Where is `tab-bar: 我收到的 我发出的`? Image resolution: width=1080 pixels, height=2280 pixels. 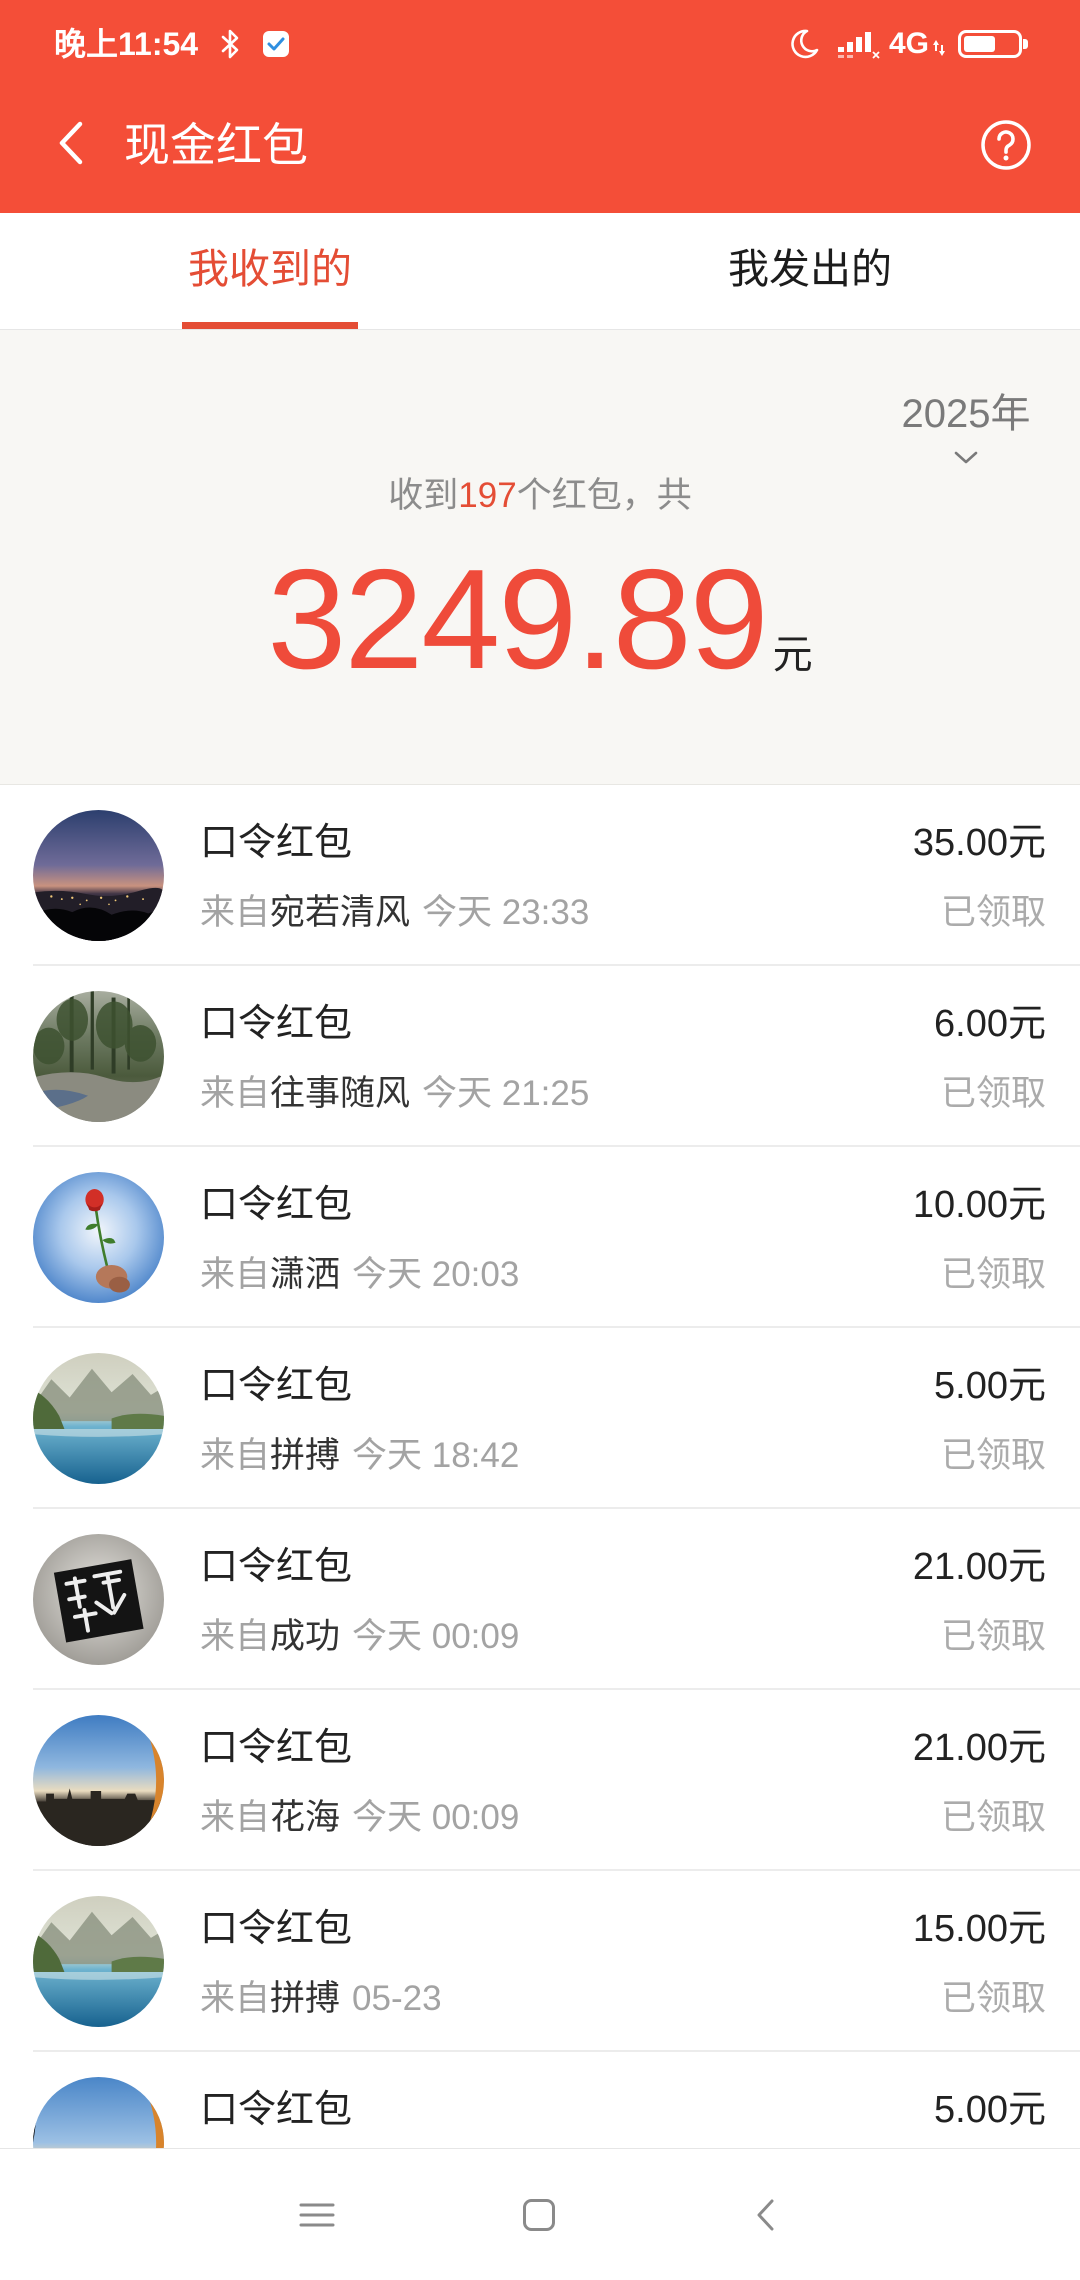 tab-bar: 我收到的 我发出的 is located at coordinates (540, 271).